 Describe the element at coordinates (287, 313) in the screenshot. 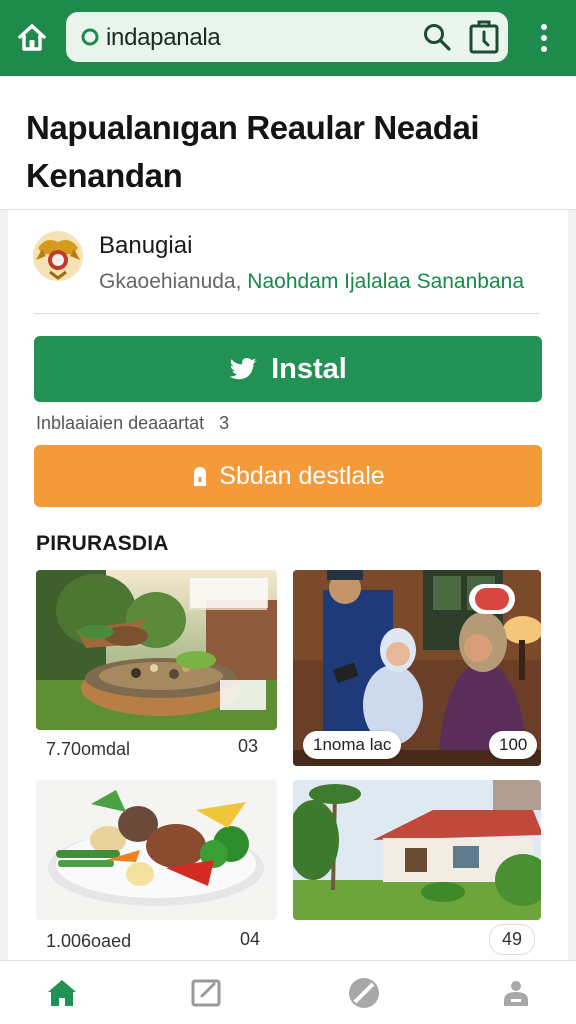

I see `divider` at that location.